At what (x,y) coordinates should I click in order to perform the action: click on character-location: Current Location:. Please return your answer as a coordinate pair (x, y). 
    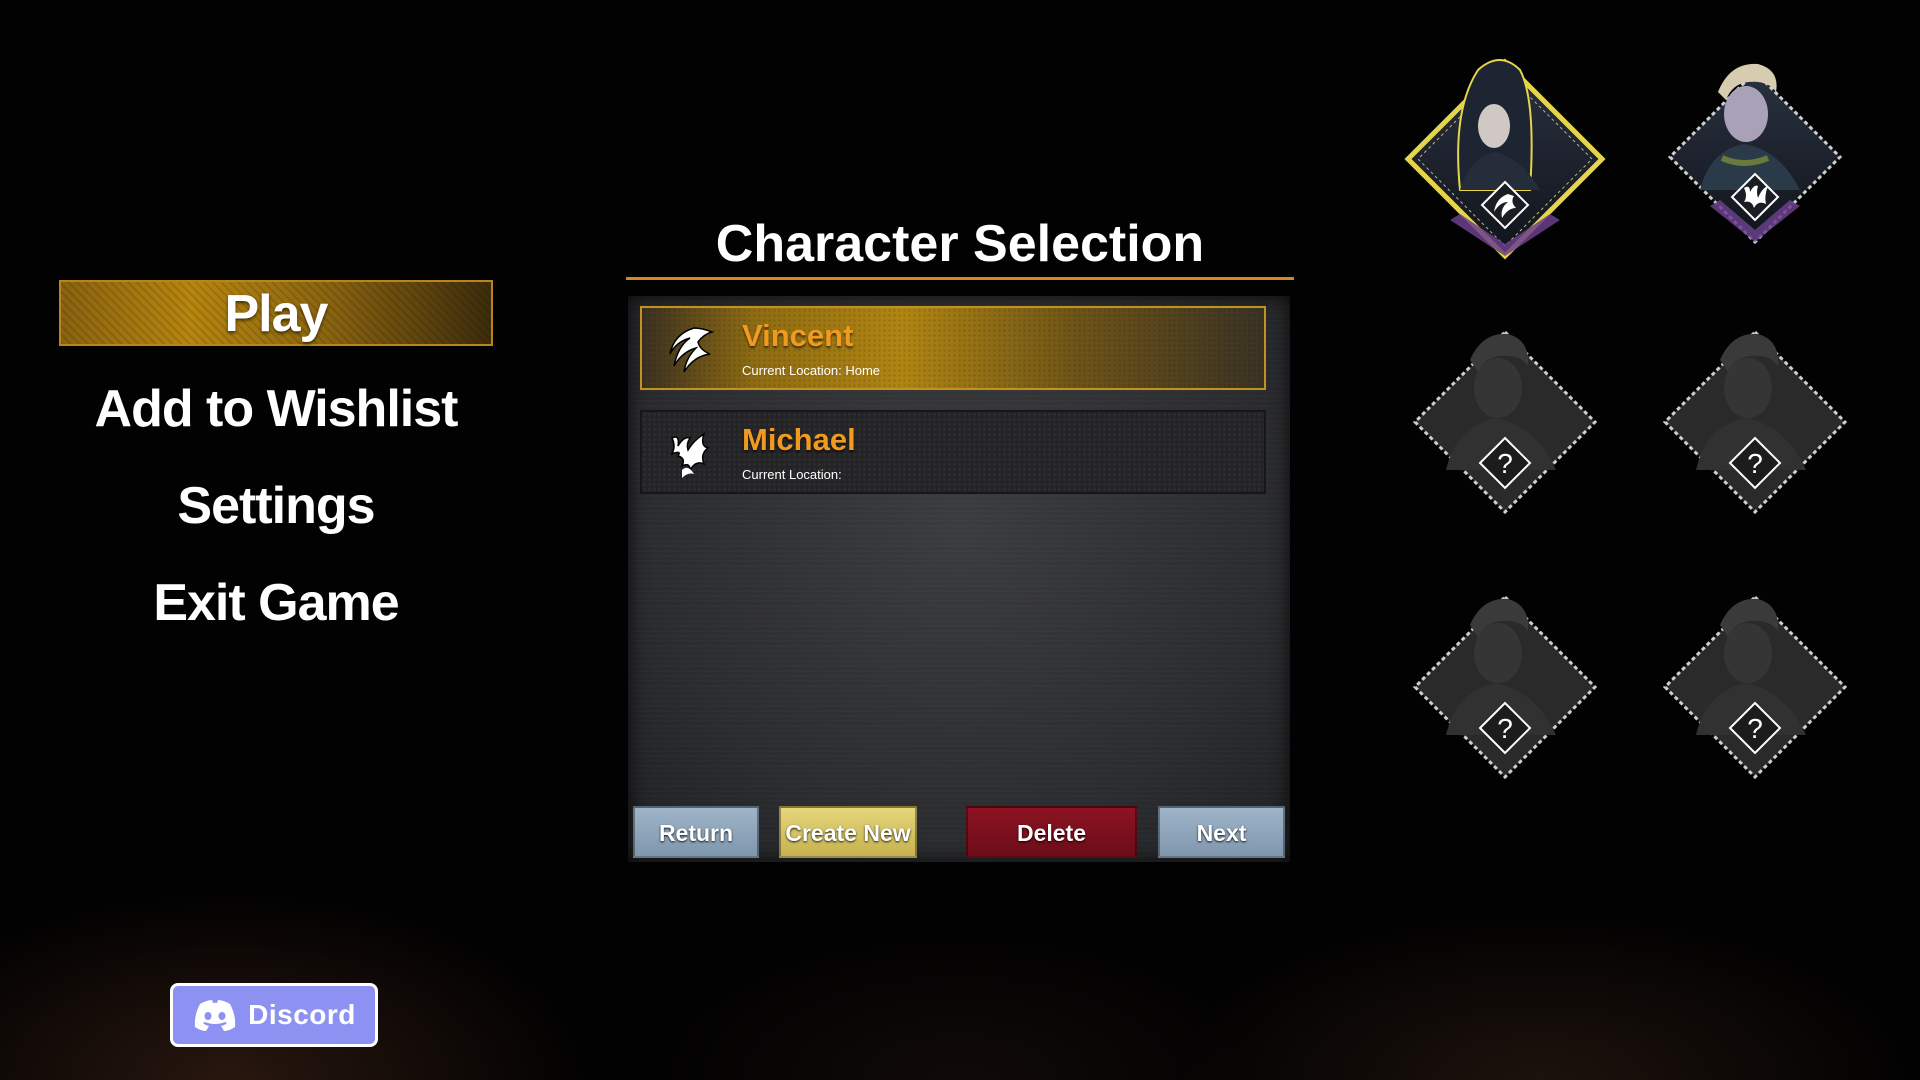
    Looking at the image, I should click on (792, 474).